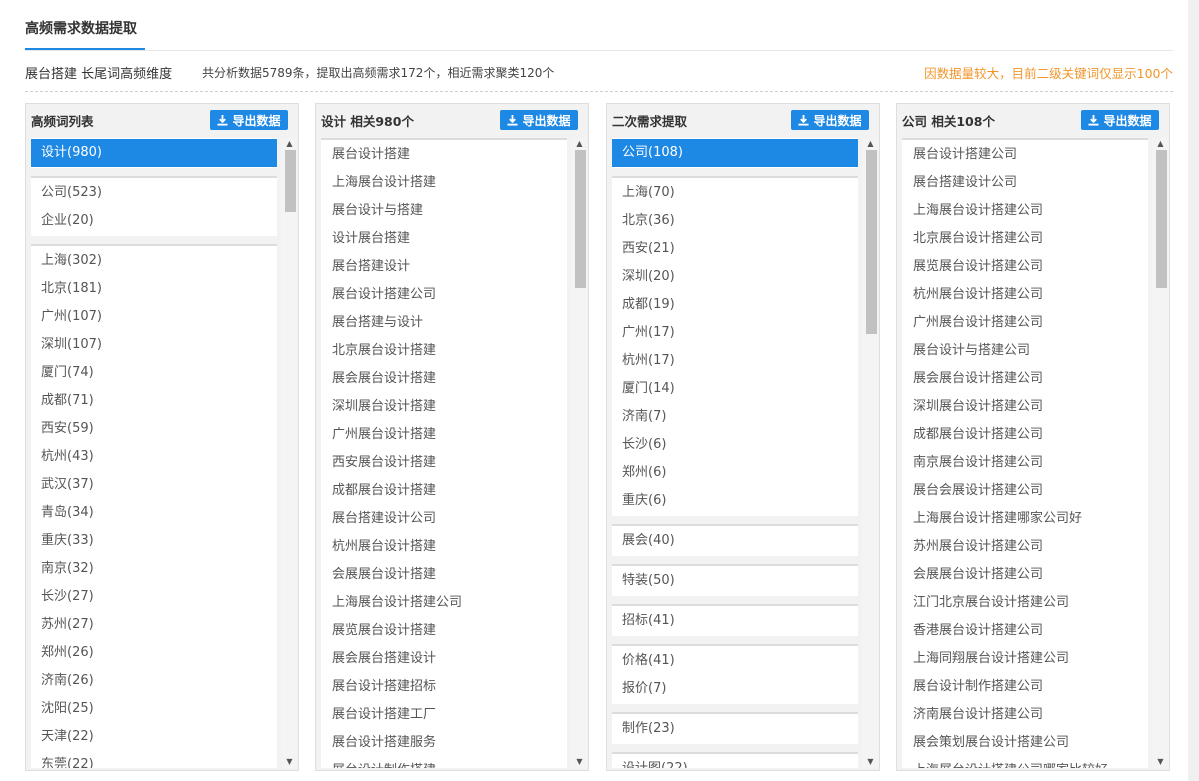  I want to click on list-item: 展台设计与搭建, so click(444, 211).